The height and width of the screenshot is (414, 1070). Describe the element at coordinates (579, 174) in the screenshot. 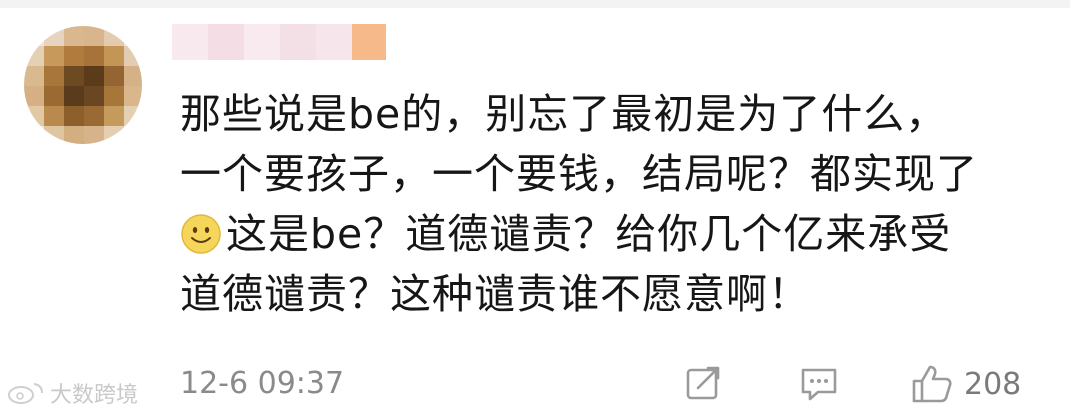

I see `comment-line-2: 一个要孩子，一个要钱，结局呢？都实现了` at that location.